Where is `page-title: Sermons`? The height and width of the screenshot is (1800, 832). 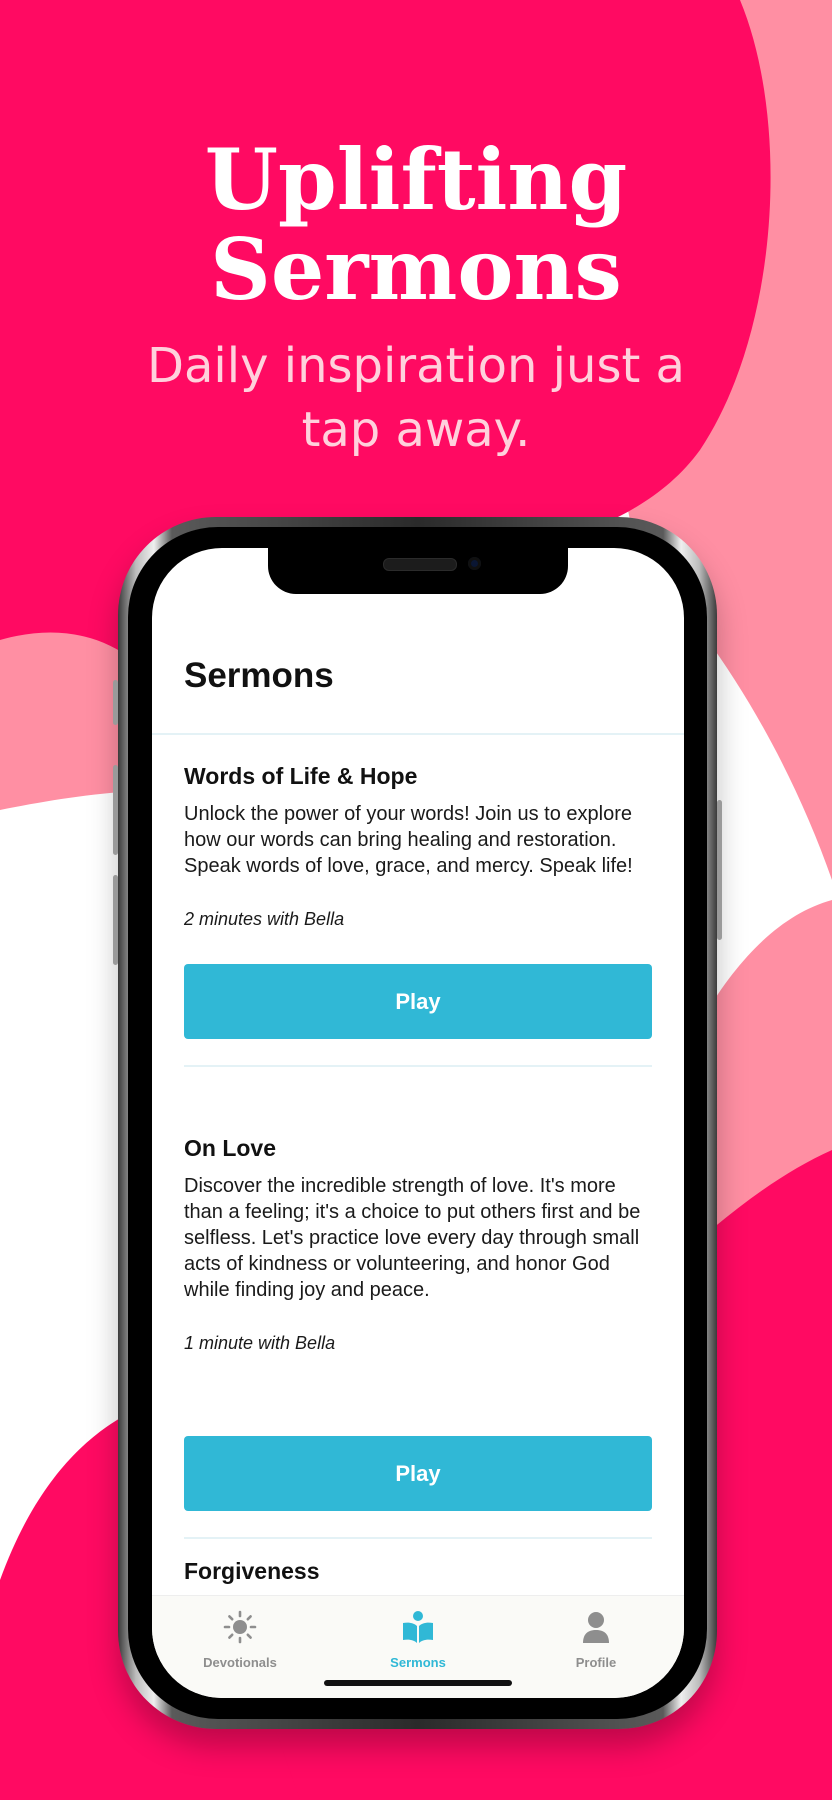 page-title: Sermons is located at coordinates (259, 675).